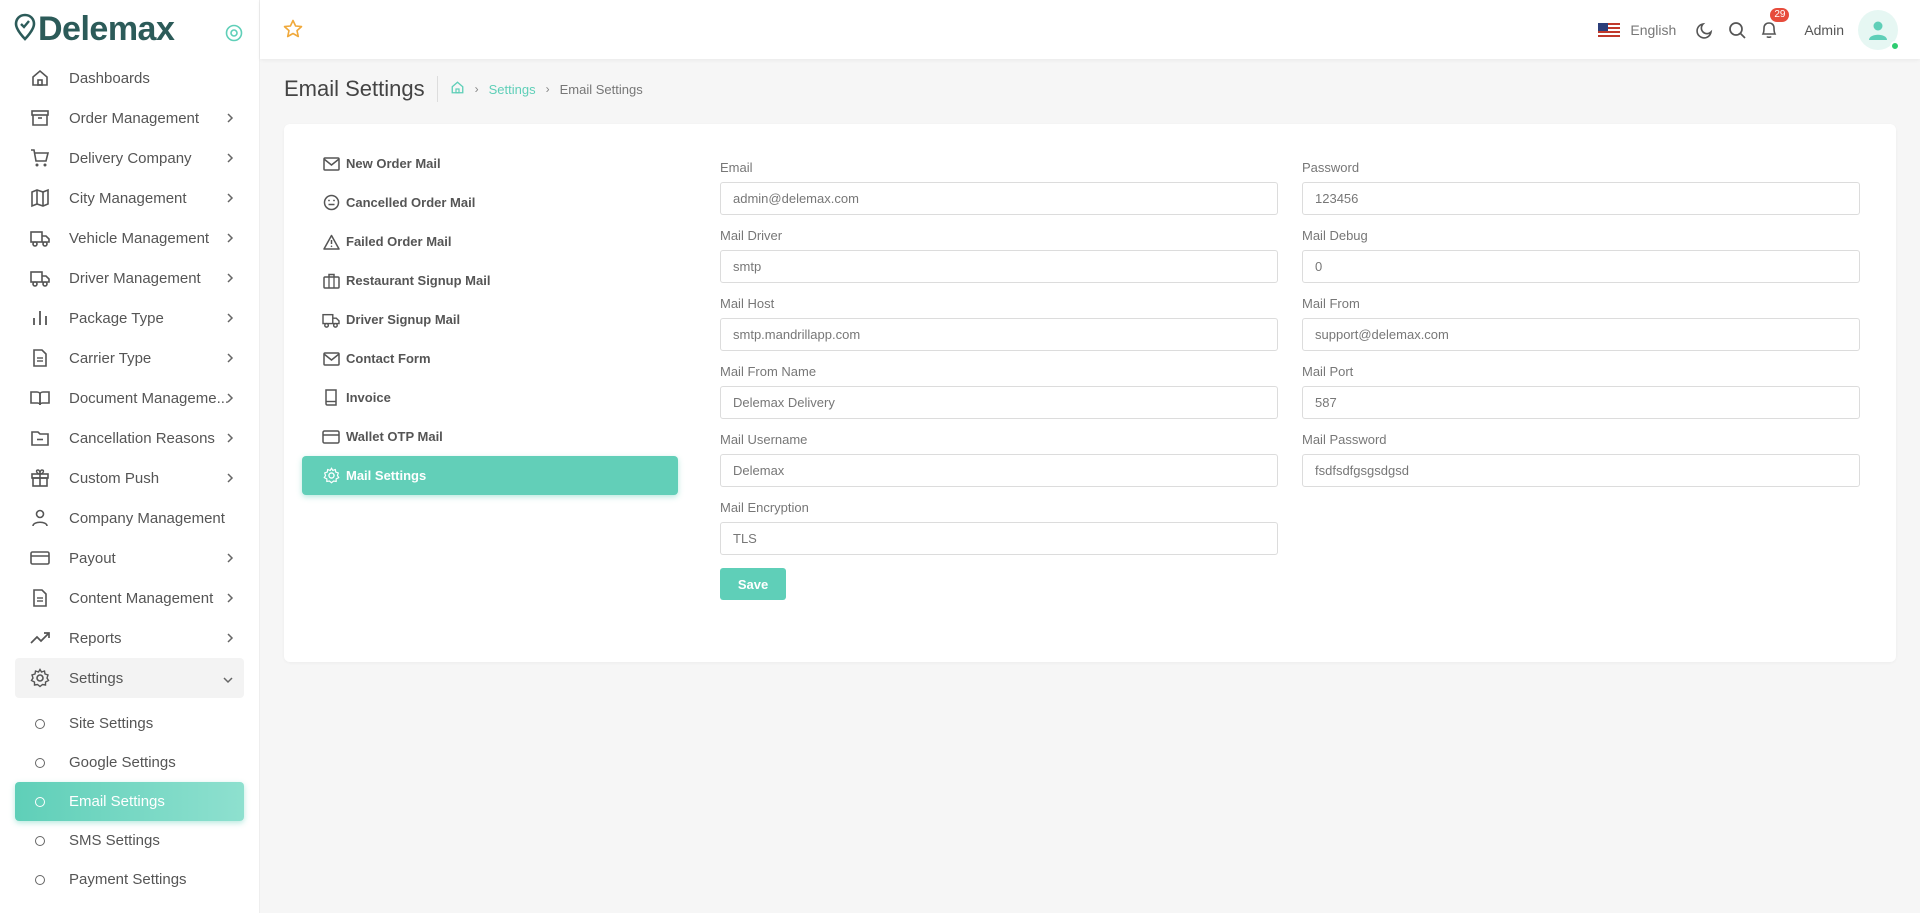  Describe the element at coordinates (114, 478) in the screenshot. I see `sidebar-item-label: Custom Push` at that location.